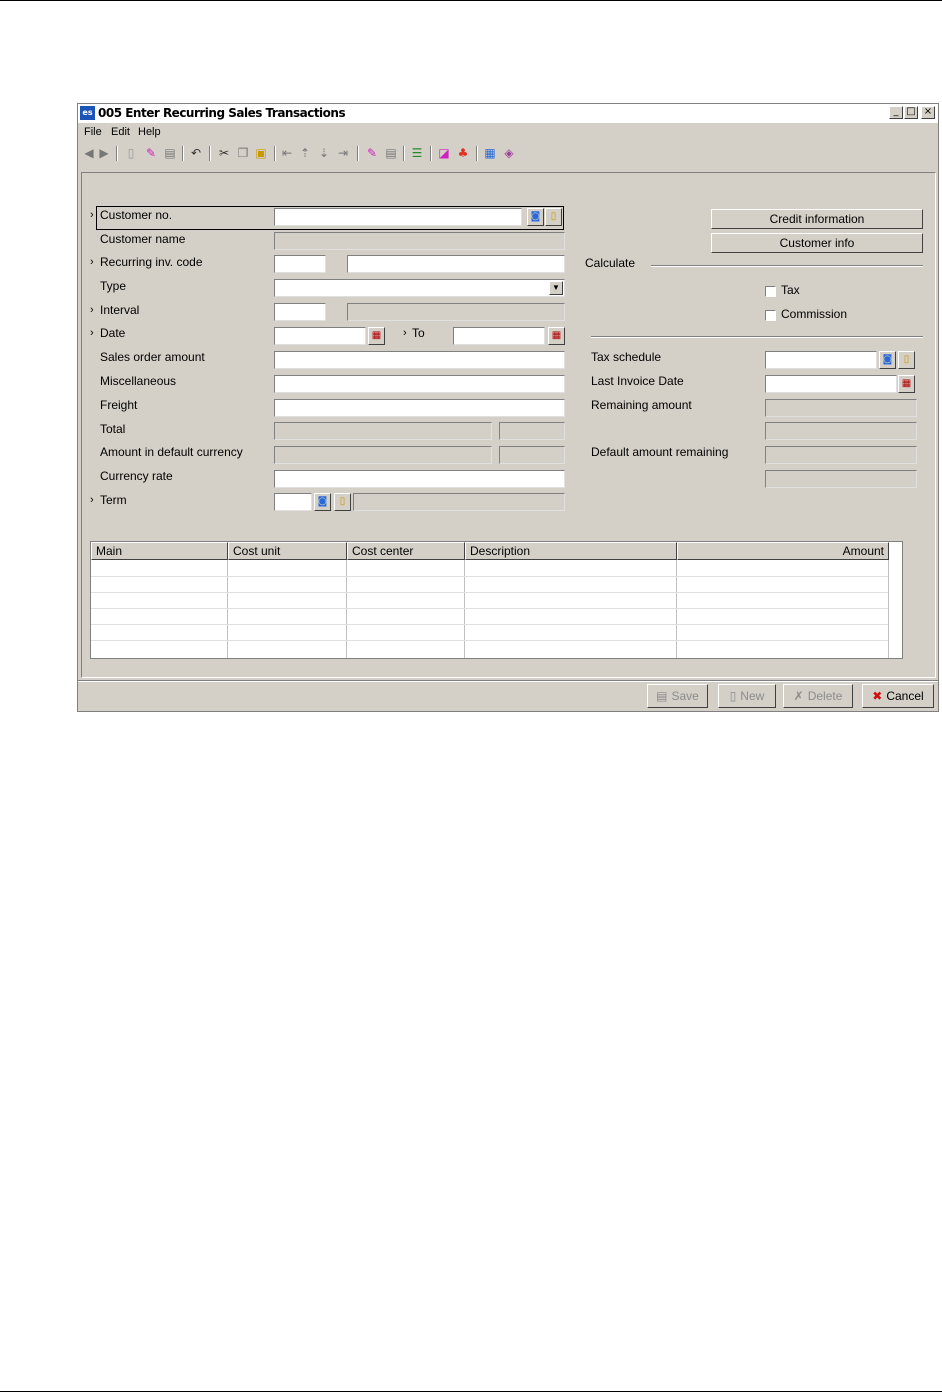  I want to click on list-icon: ☰, so click(417, 153).